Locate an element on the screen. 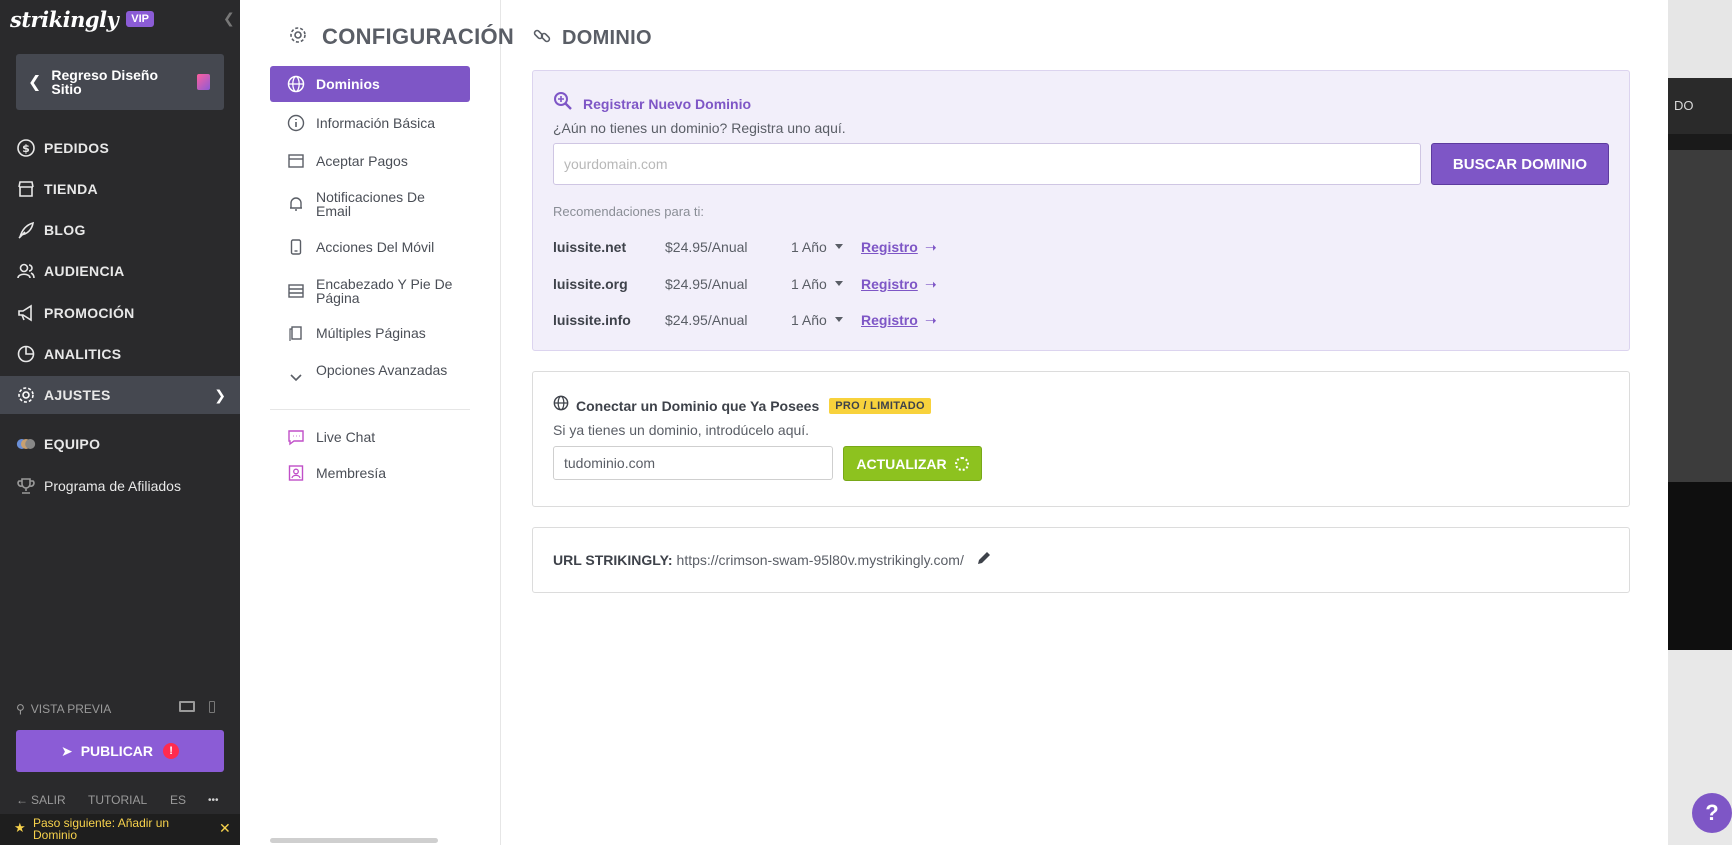 The width and height of the screenshot is (1732, 845). publish-button: ➤ PUBLICAR ! is located at coordinates (120, 751).